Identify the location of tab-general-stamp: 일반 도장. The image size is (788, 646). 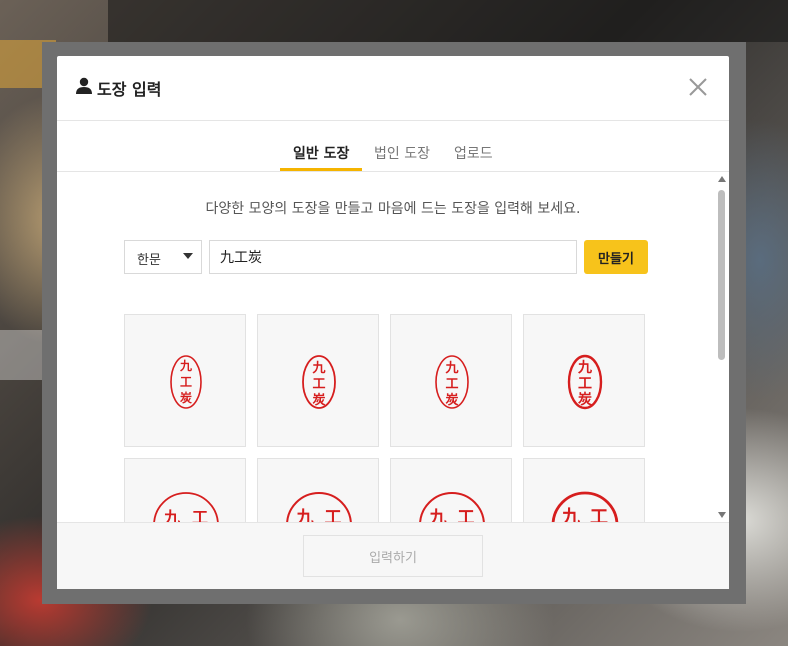
(321, 153).